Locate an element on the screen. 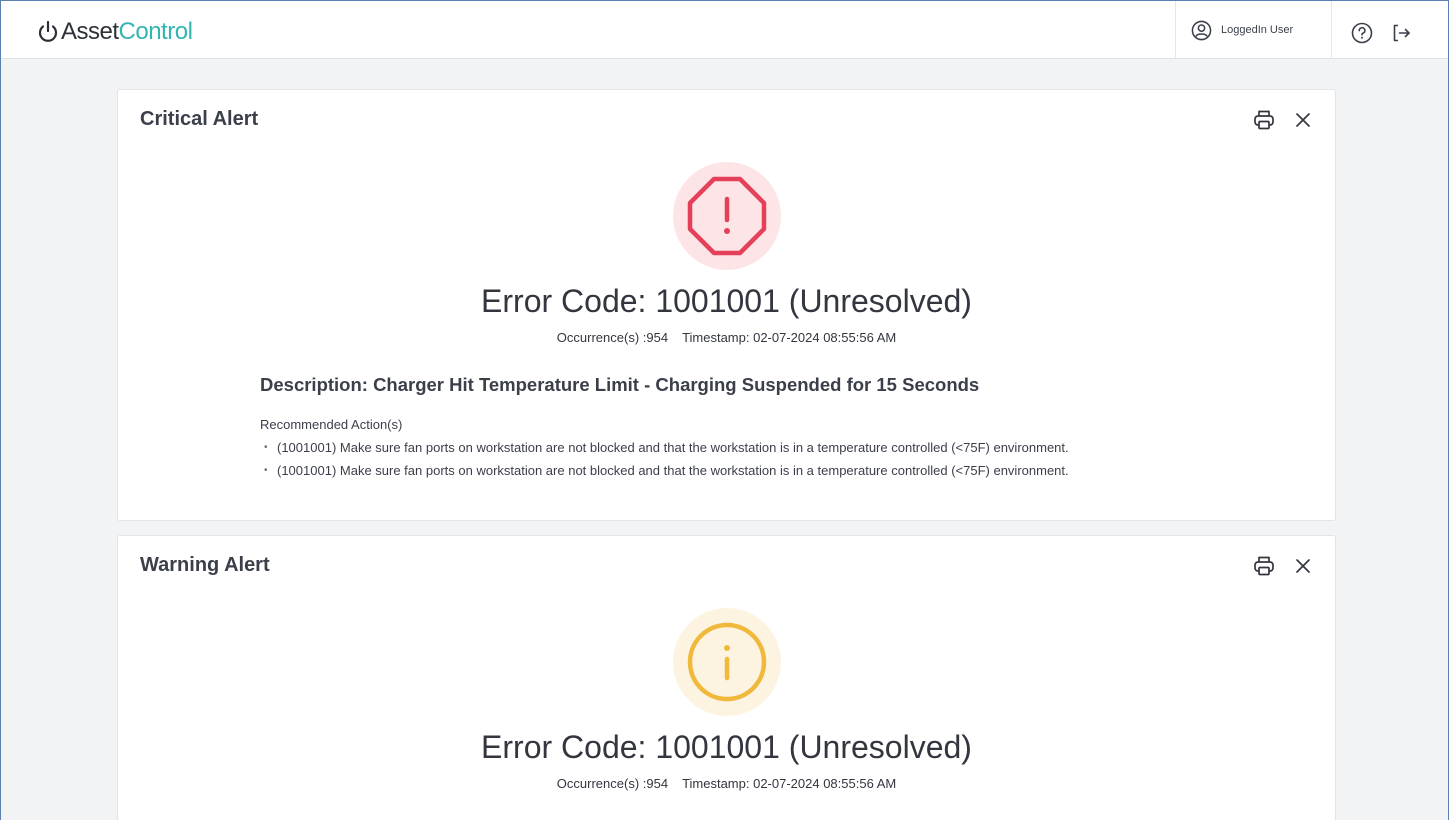  alert-title: Warning Alert is located at coordinates (205, 565).